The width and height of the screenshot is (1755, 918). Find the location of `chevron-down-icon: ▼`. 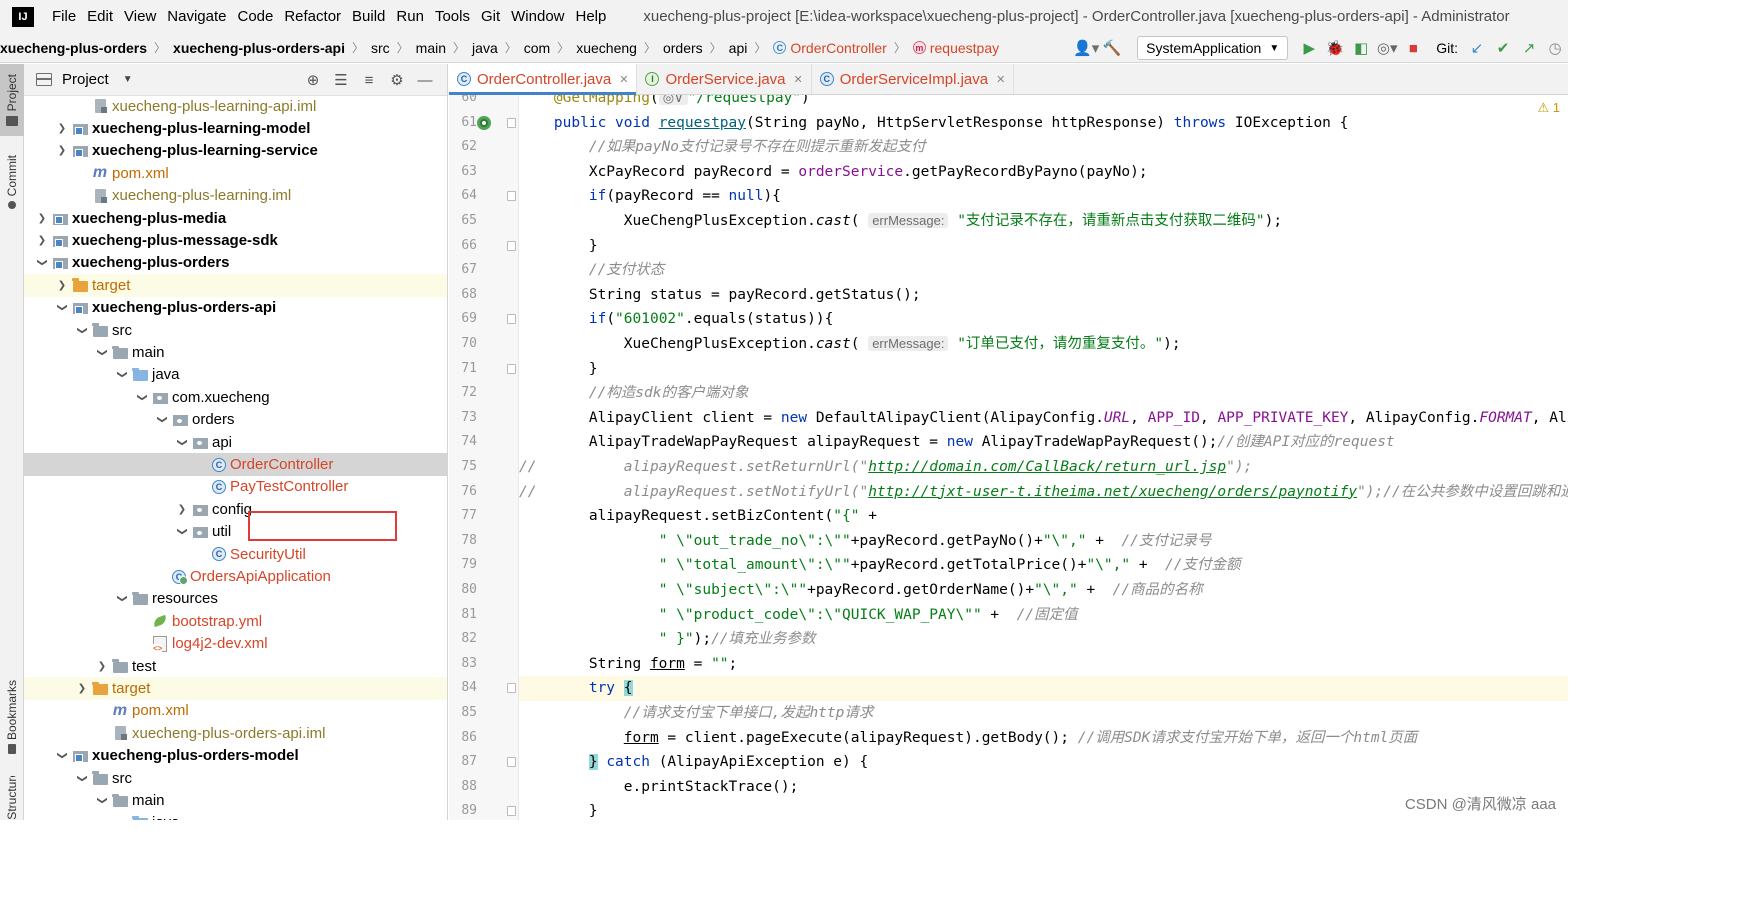

chevron-down-icon: ▼ is located at coordinates (128, 79).